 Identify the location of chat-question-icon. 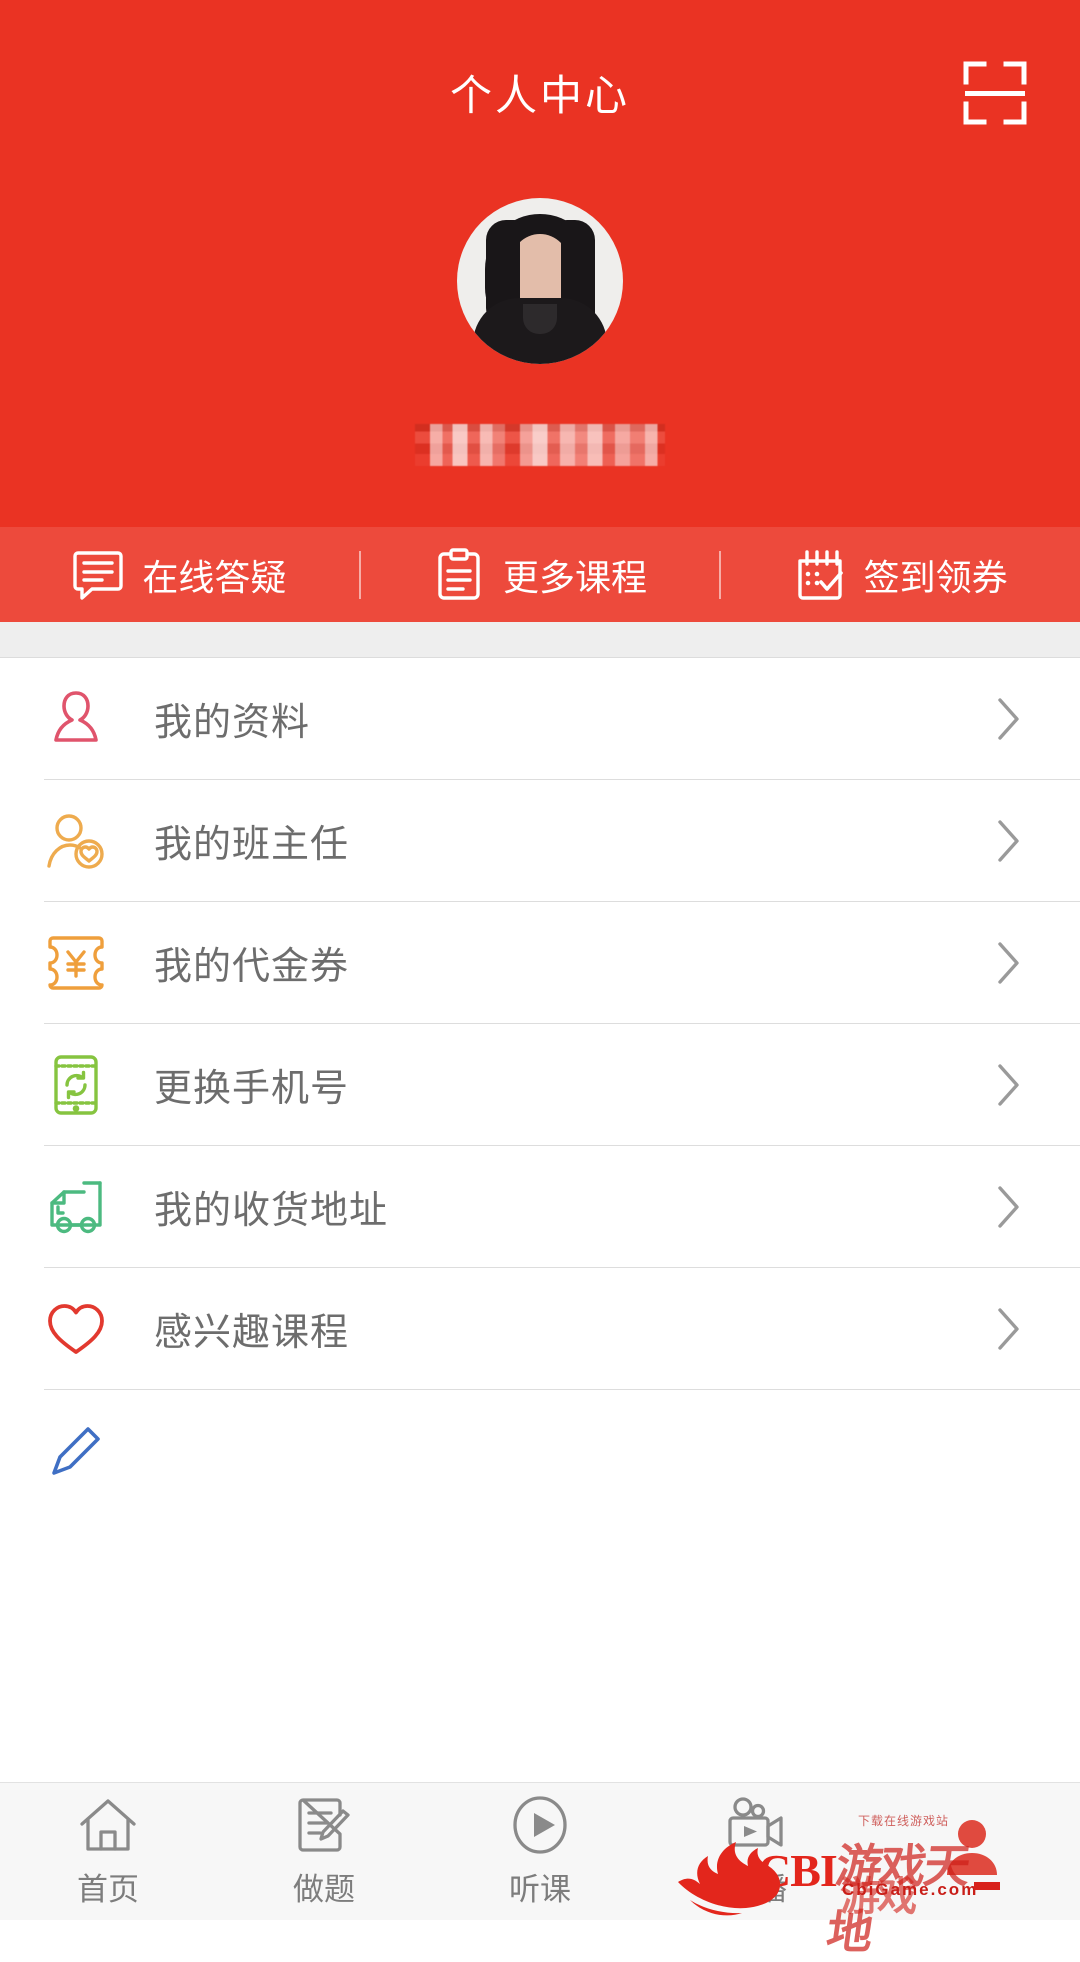
(98, 575).